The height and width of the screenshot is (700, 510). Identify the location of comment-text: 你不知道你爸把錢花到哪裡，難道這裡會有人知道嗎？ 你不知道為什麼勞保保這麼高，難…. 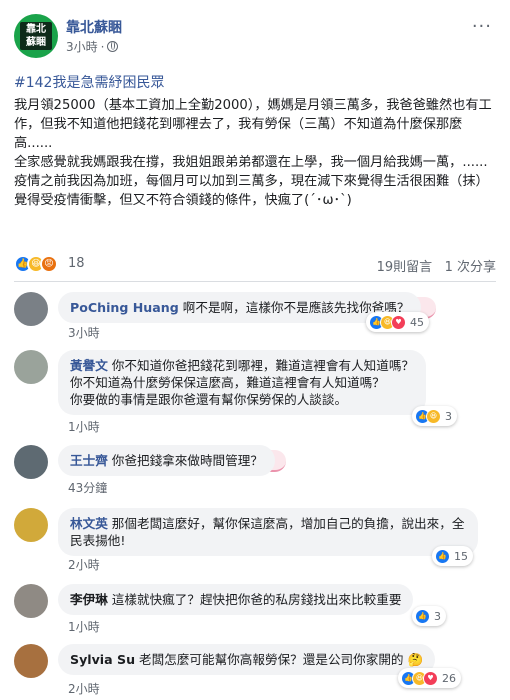
(242, 382).